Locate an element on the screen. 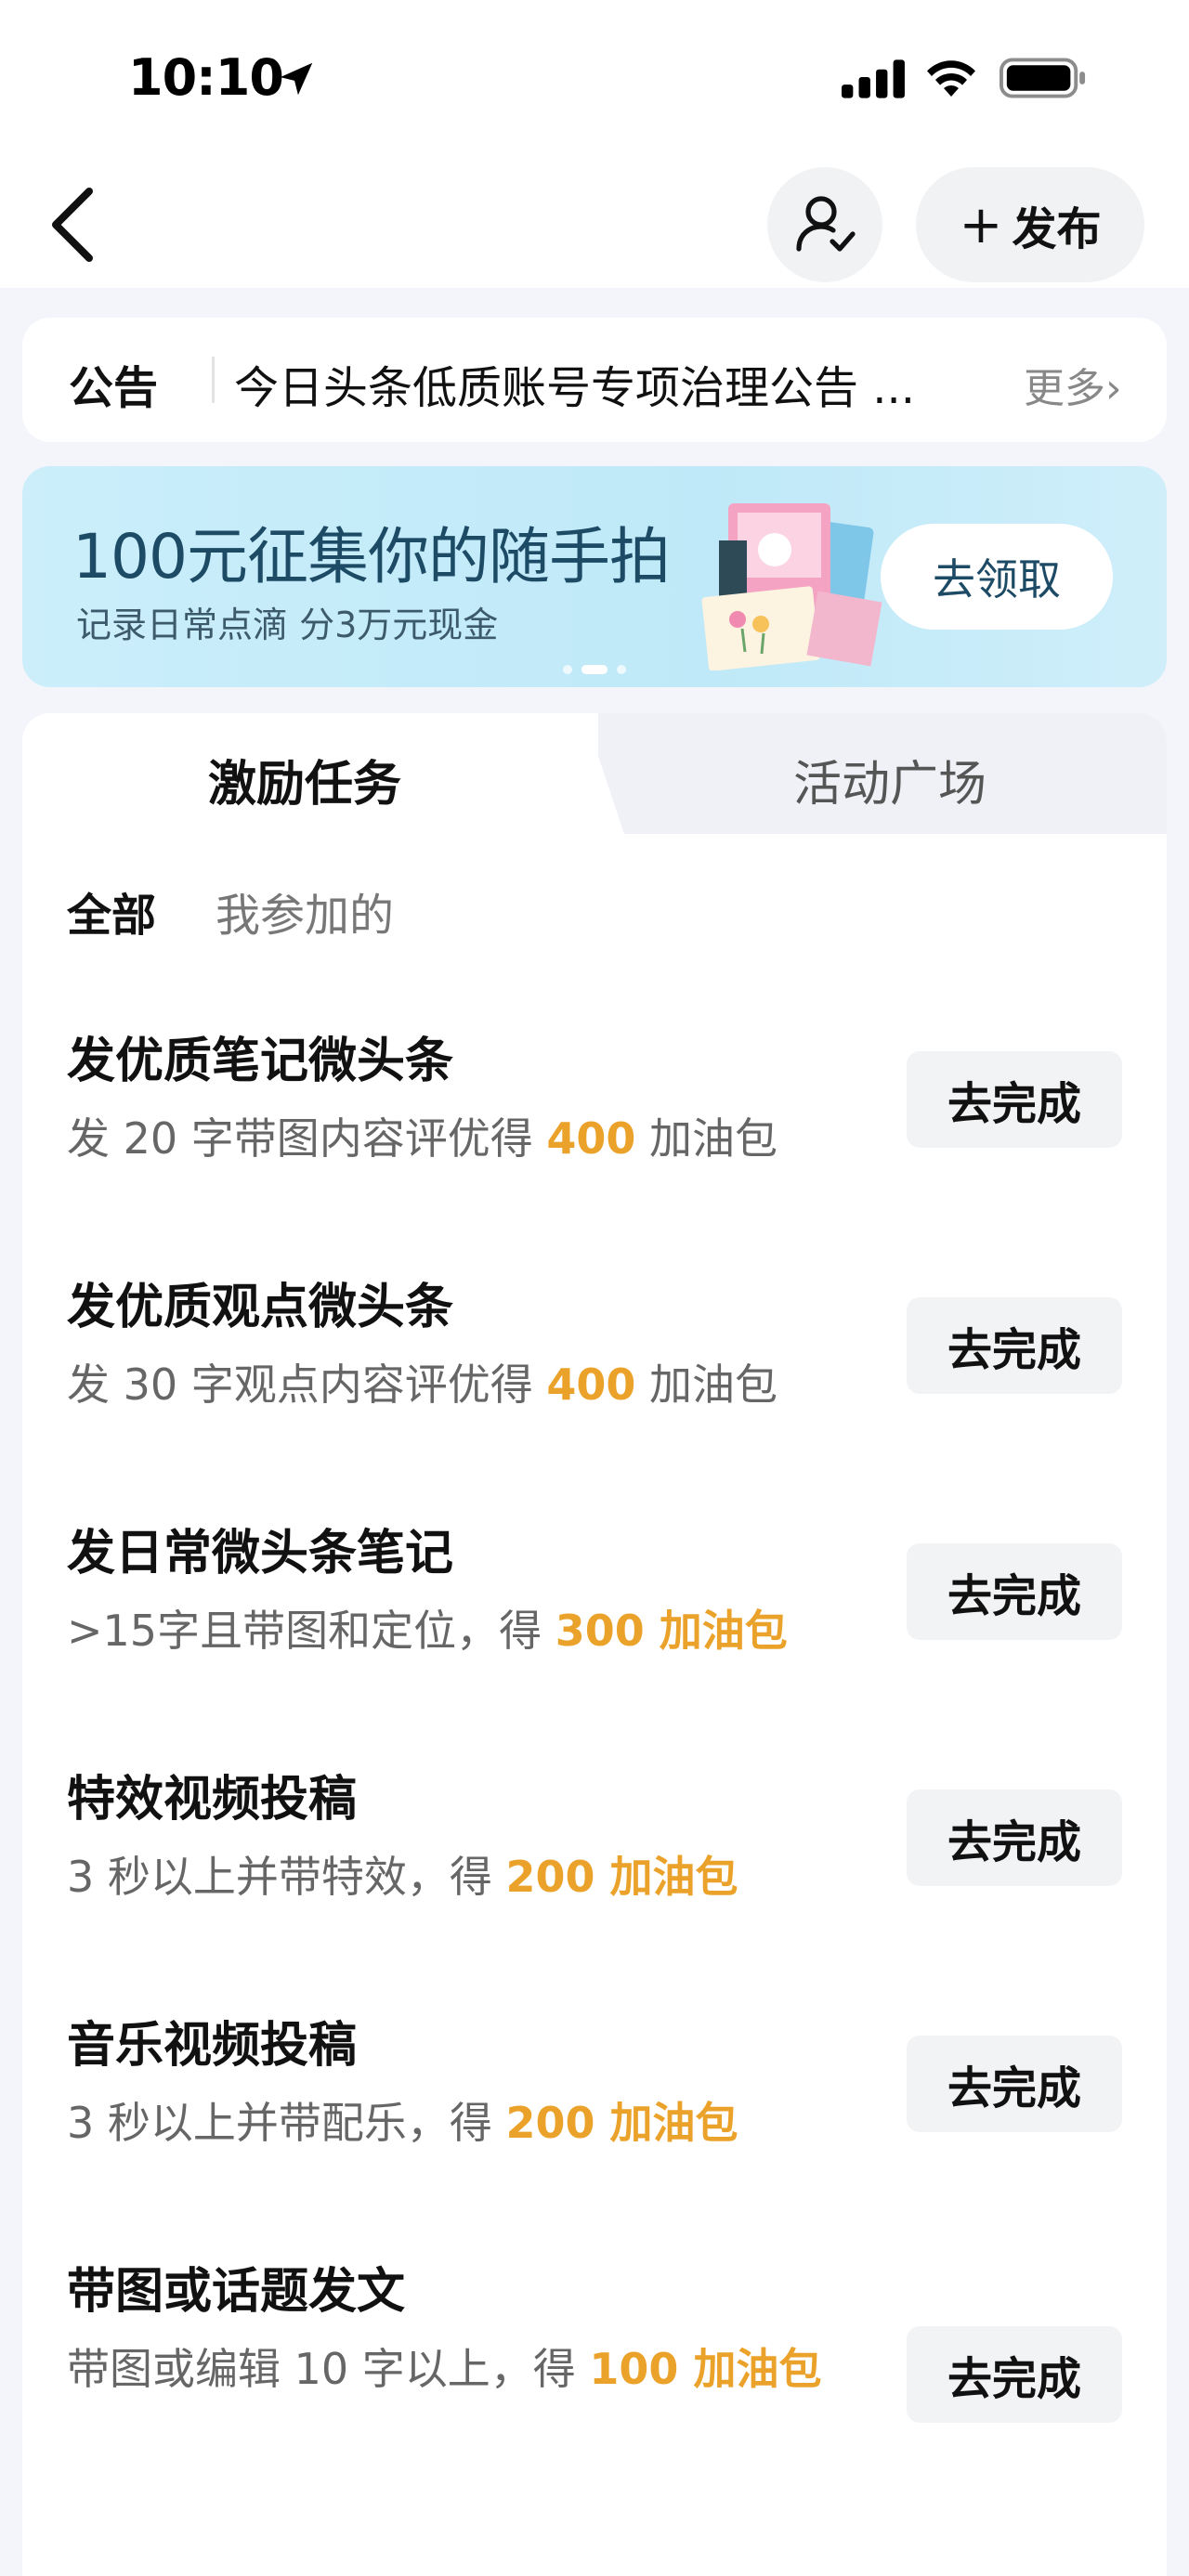  task-description: 发 30 字观点内容评优得 400 加油包 is located at coordinates (475, 1385).